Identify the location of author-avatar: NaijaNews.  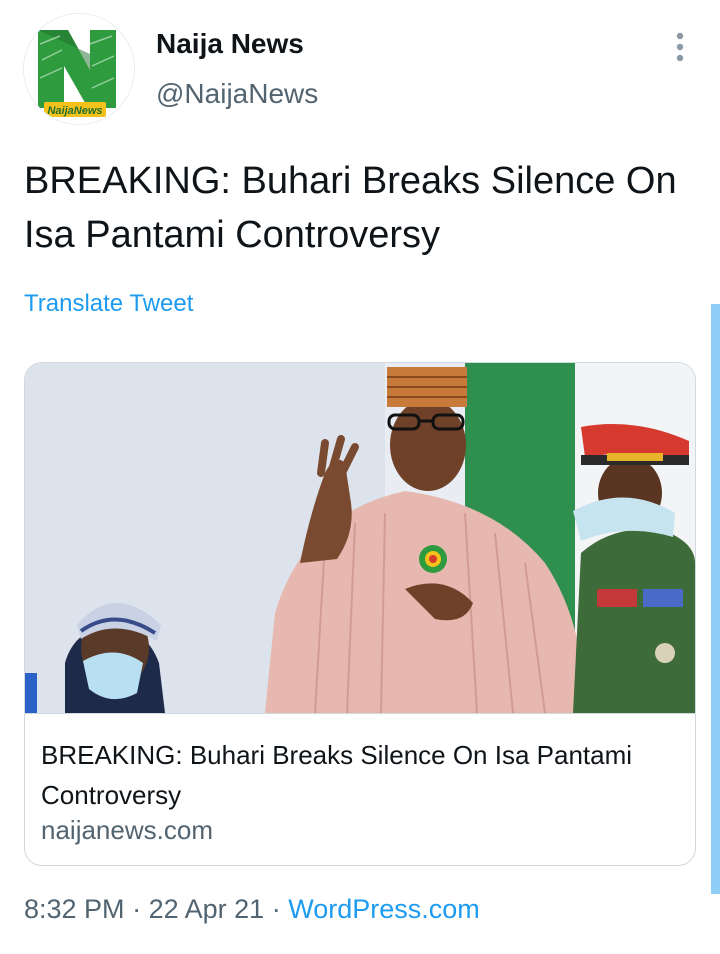
(79, 69).